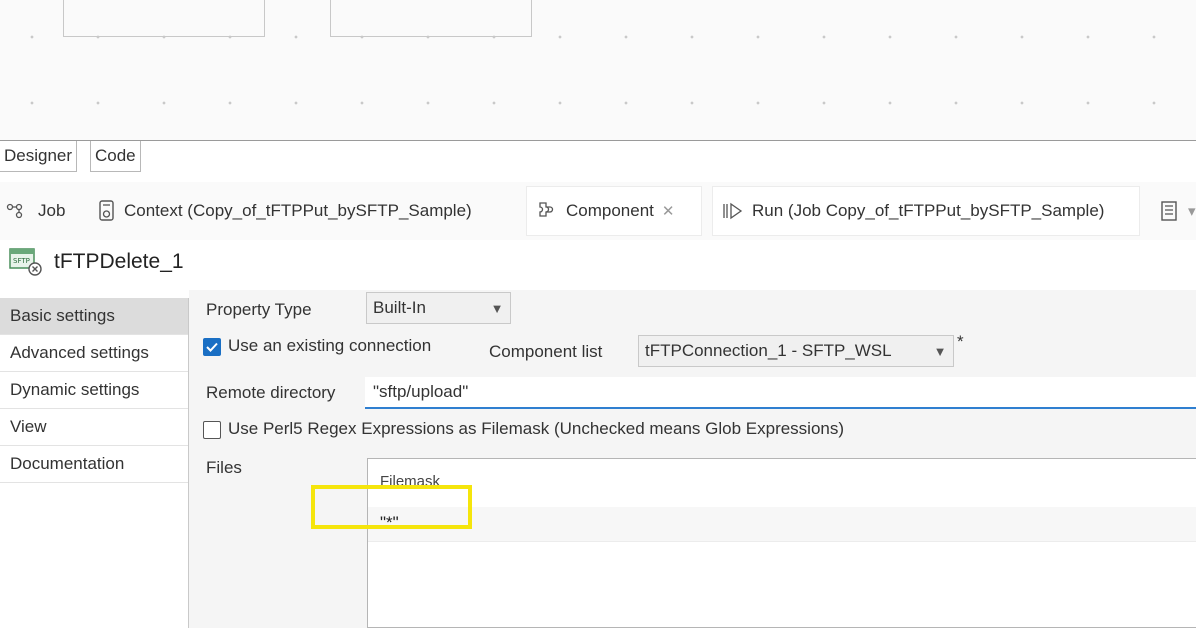 This screenshot has height=628, width=1196. Describe the element at coordinates (598, 156) in the screenshot. I see `editor-tab-bar: Designer Code` at that location.